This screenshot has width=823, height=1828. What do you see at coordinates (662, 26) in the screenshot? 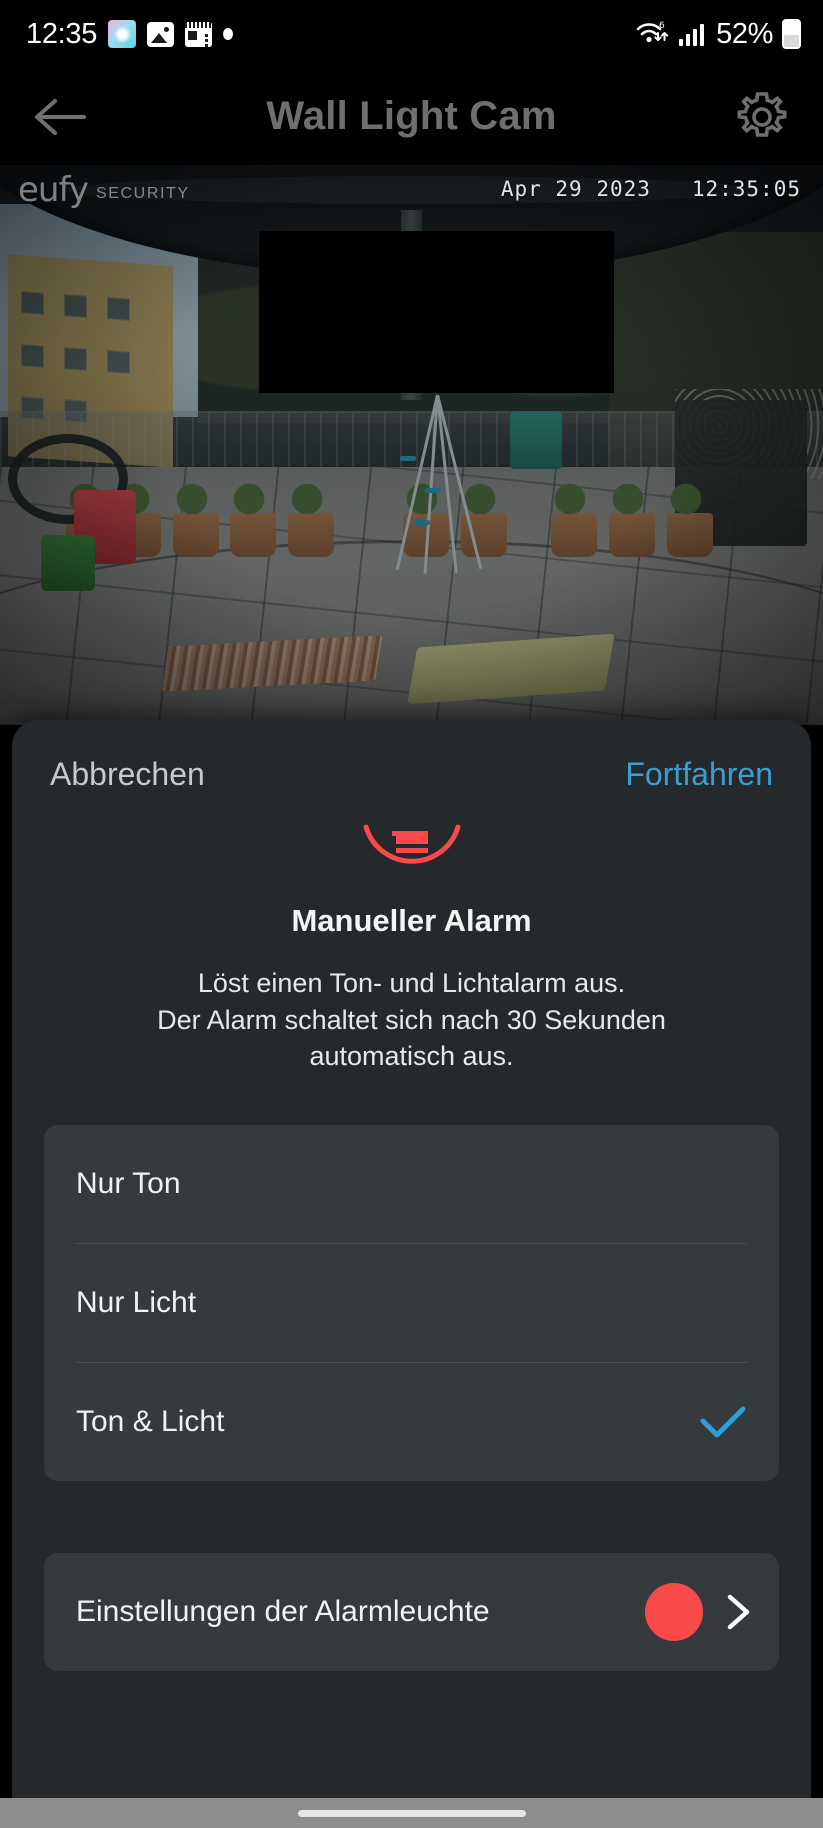
I see `svg-text: 6` at bounding box center [662, 26].